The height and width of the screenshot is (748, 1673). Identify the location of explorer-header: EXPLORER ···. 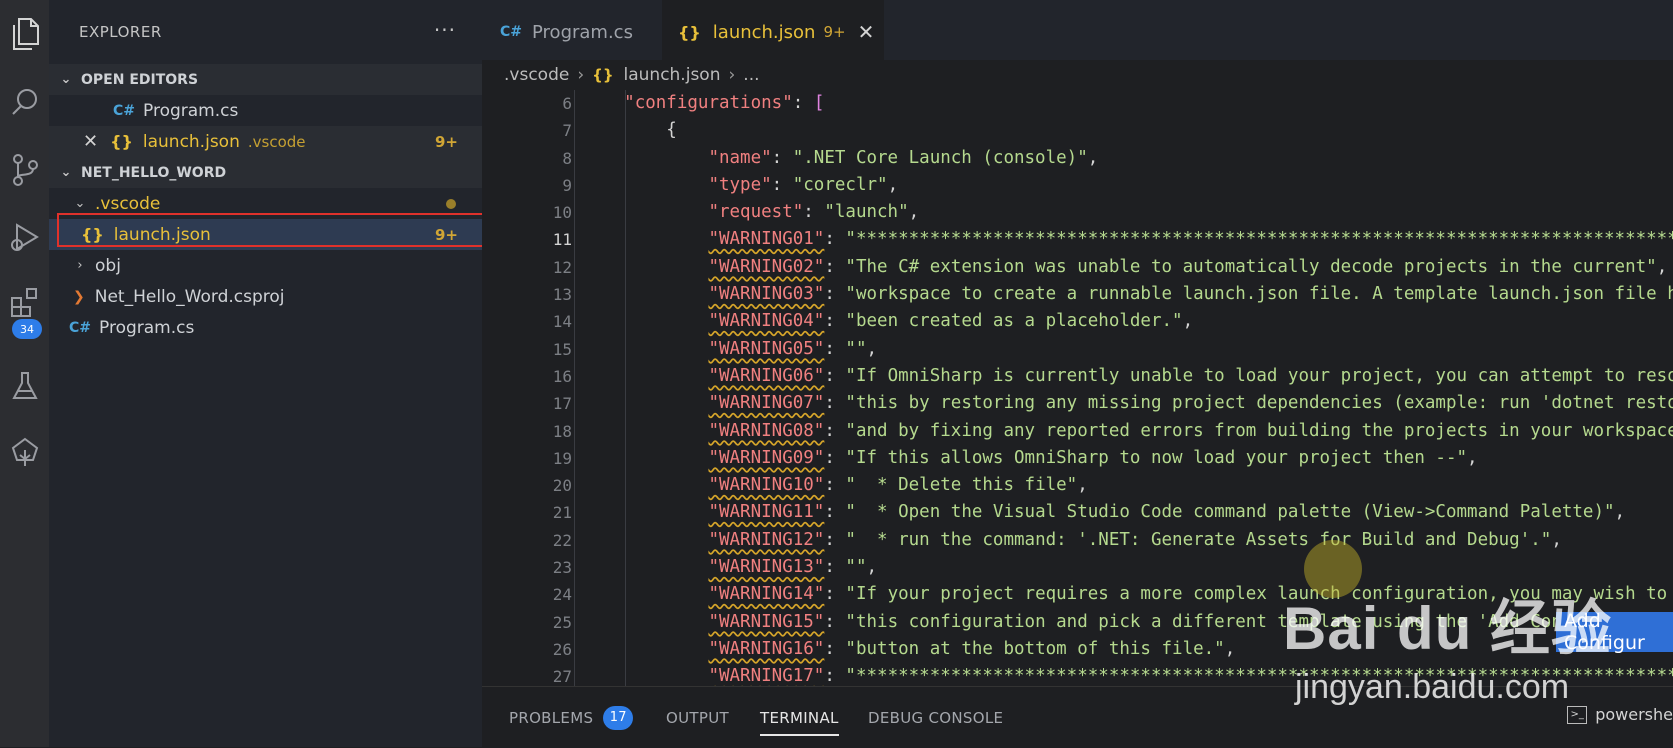
(265, 32).